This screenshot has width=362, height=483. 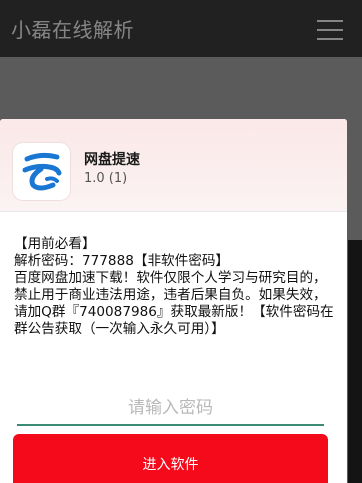 I want to click on app-bar: 小磊在线解析, so click(x=181, y=28).